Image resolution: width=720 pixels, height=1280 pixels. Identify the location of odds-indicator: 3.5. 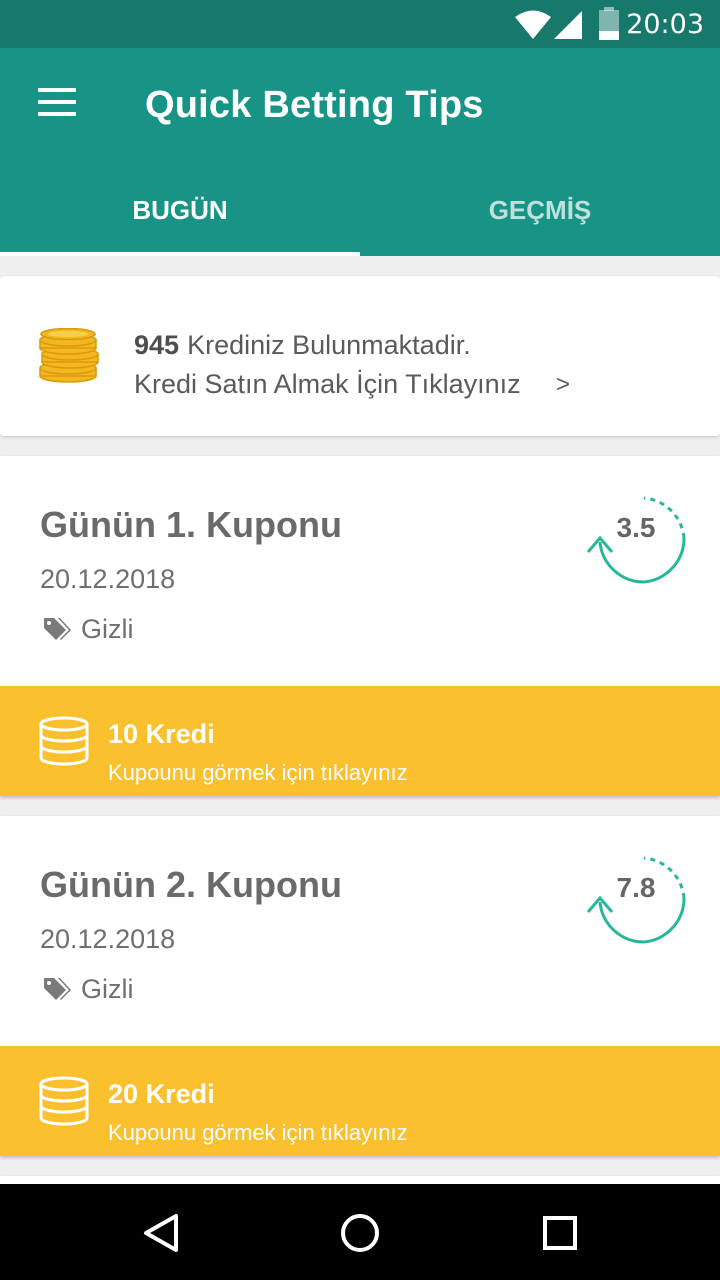
(634, 540).